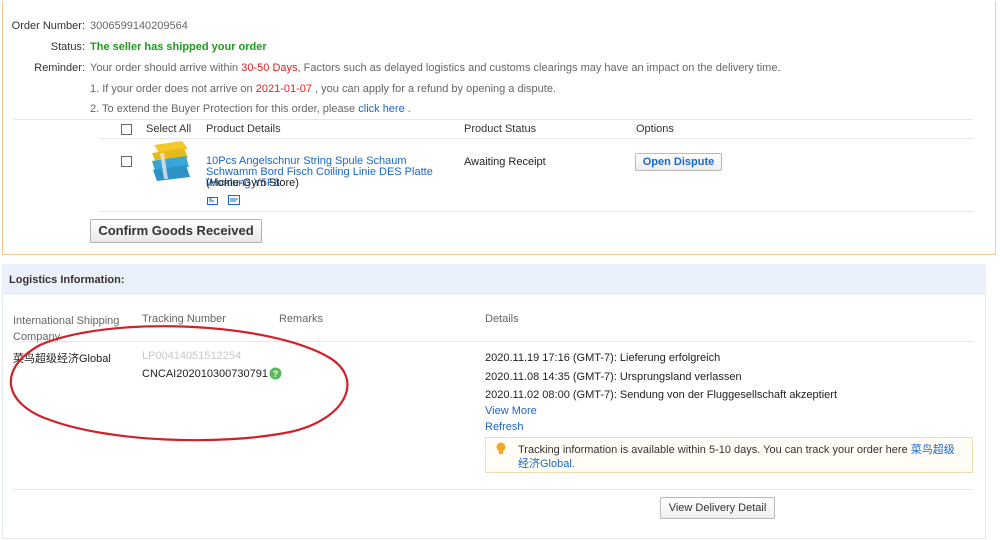  What do you see at coordinates (511, 411) in the screenshot?
I see `view-more-link: View More` at bounding box center [511, 411].